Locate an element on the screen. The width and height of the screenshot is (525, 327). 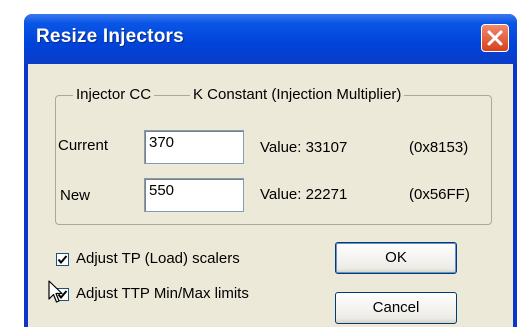
adjust-tp-checkbox is located at coordinates (62, 259).